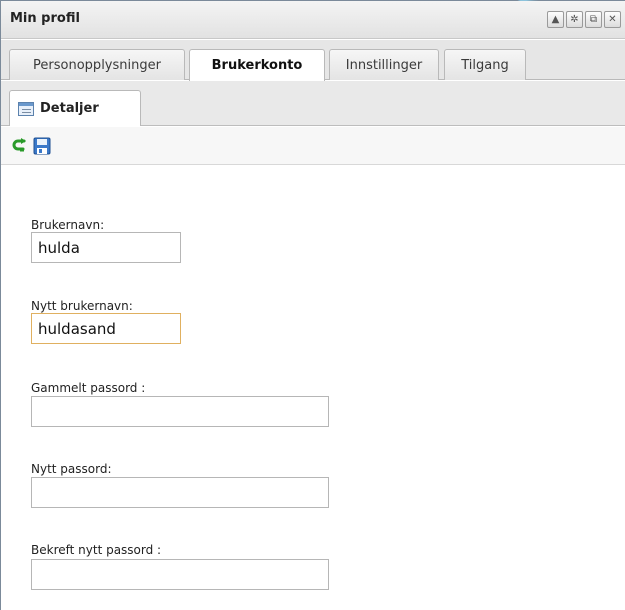  What do you see at coordinates (313, 20) in the screenshot?
I see `title-bar: Min profil ▲ ✲ ⧉ ✕` at bounding box center [313, 20].